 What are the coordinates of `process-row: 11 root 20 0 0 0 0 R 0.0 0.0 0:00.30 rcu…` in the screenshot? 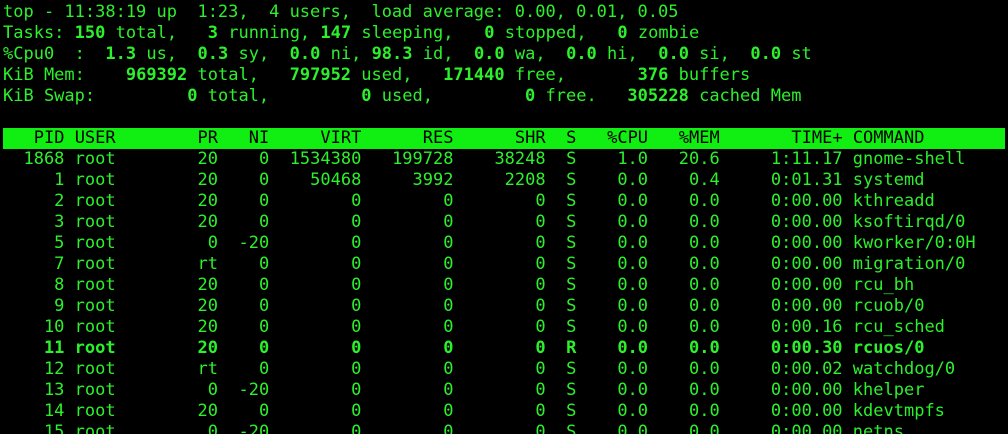 It's located at (505, 348).